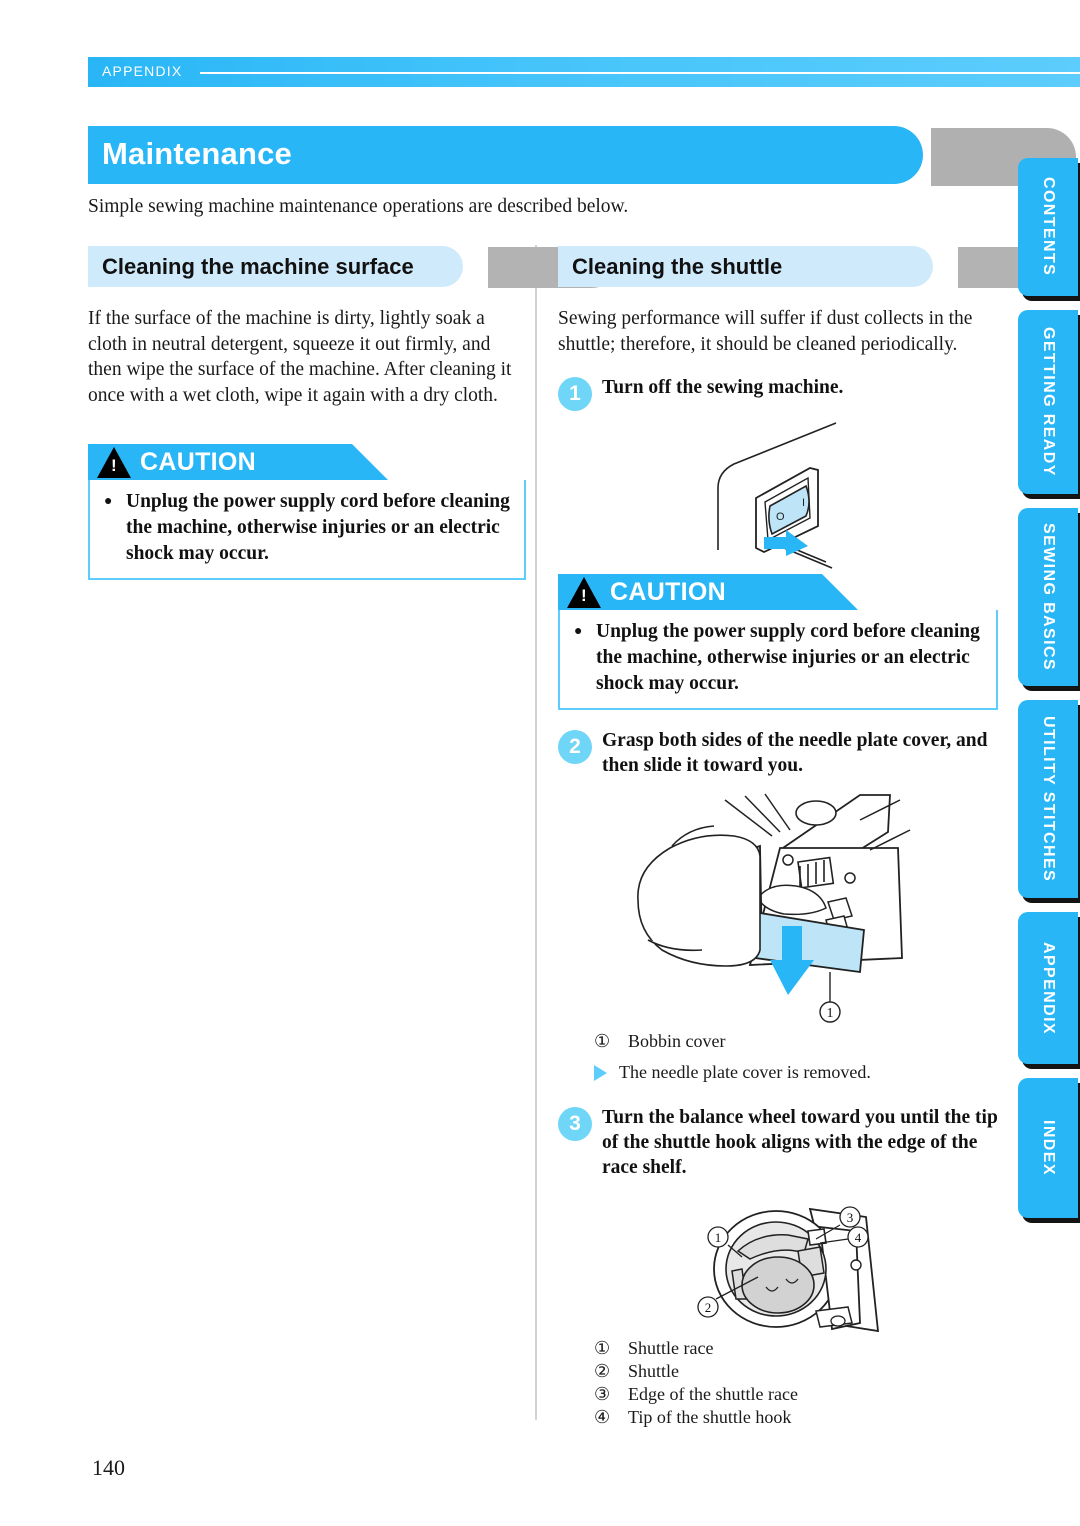  I want to click on step-1-number: 1, so click(575, 394).